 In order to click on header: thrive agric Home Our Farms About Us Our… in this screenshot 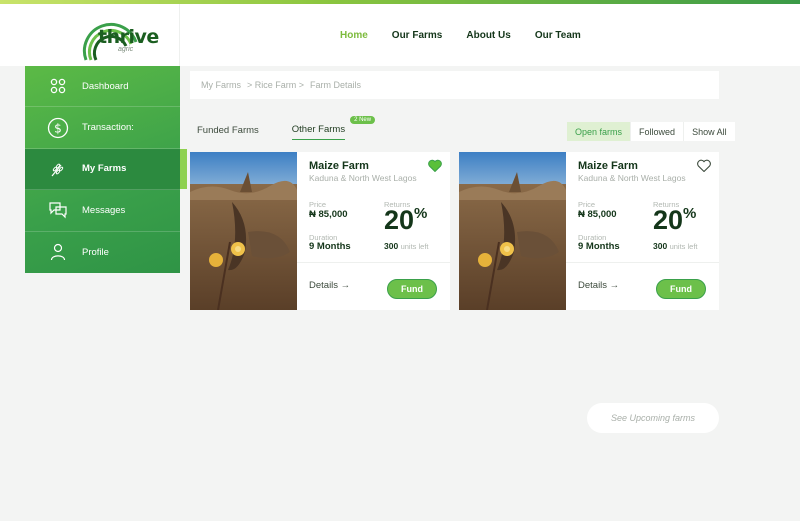, I will do `click(400, 35)`.